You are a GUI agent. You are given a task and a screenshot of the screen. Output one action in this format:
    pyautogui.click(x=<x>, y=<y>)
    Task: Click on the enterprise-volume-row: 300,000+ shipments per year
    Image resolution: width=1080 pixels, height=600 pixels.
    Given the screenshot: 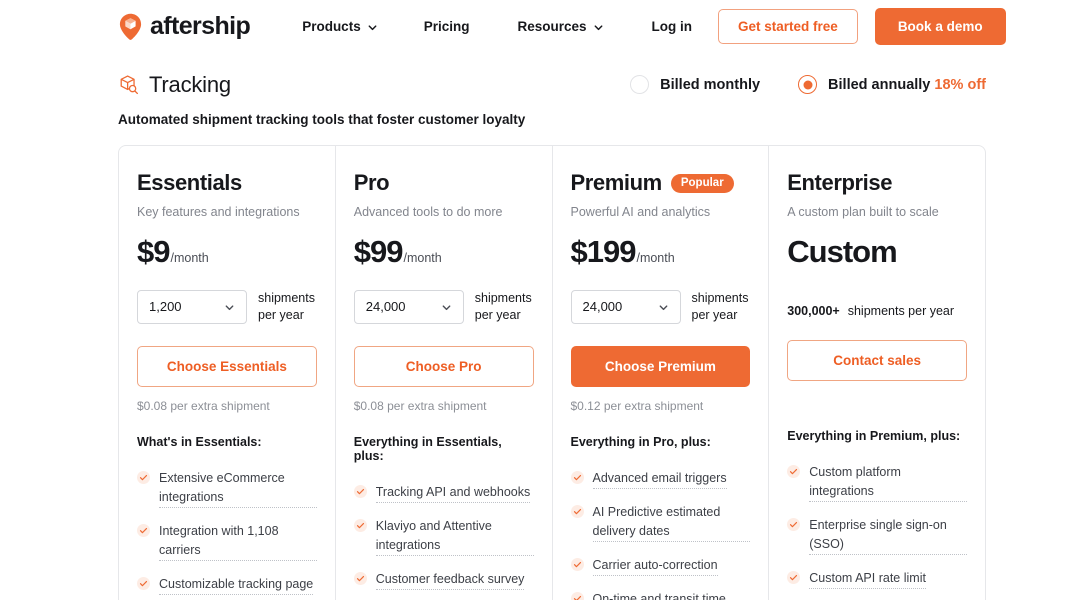 What is the action you would take?
    pyautogui.click(x=877, y=311)
    